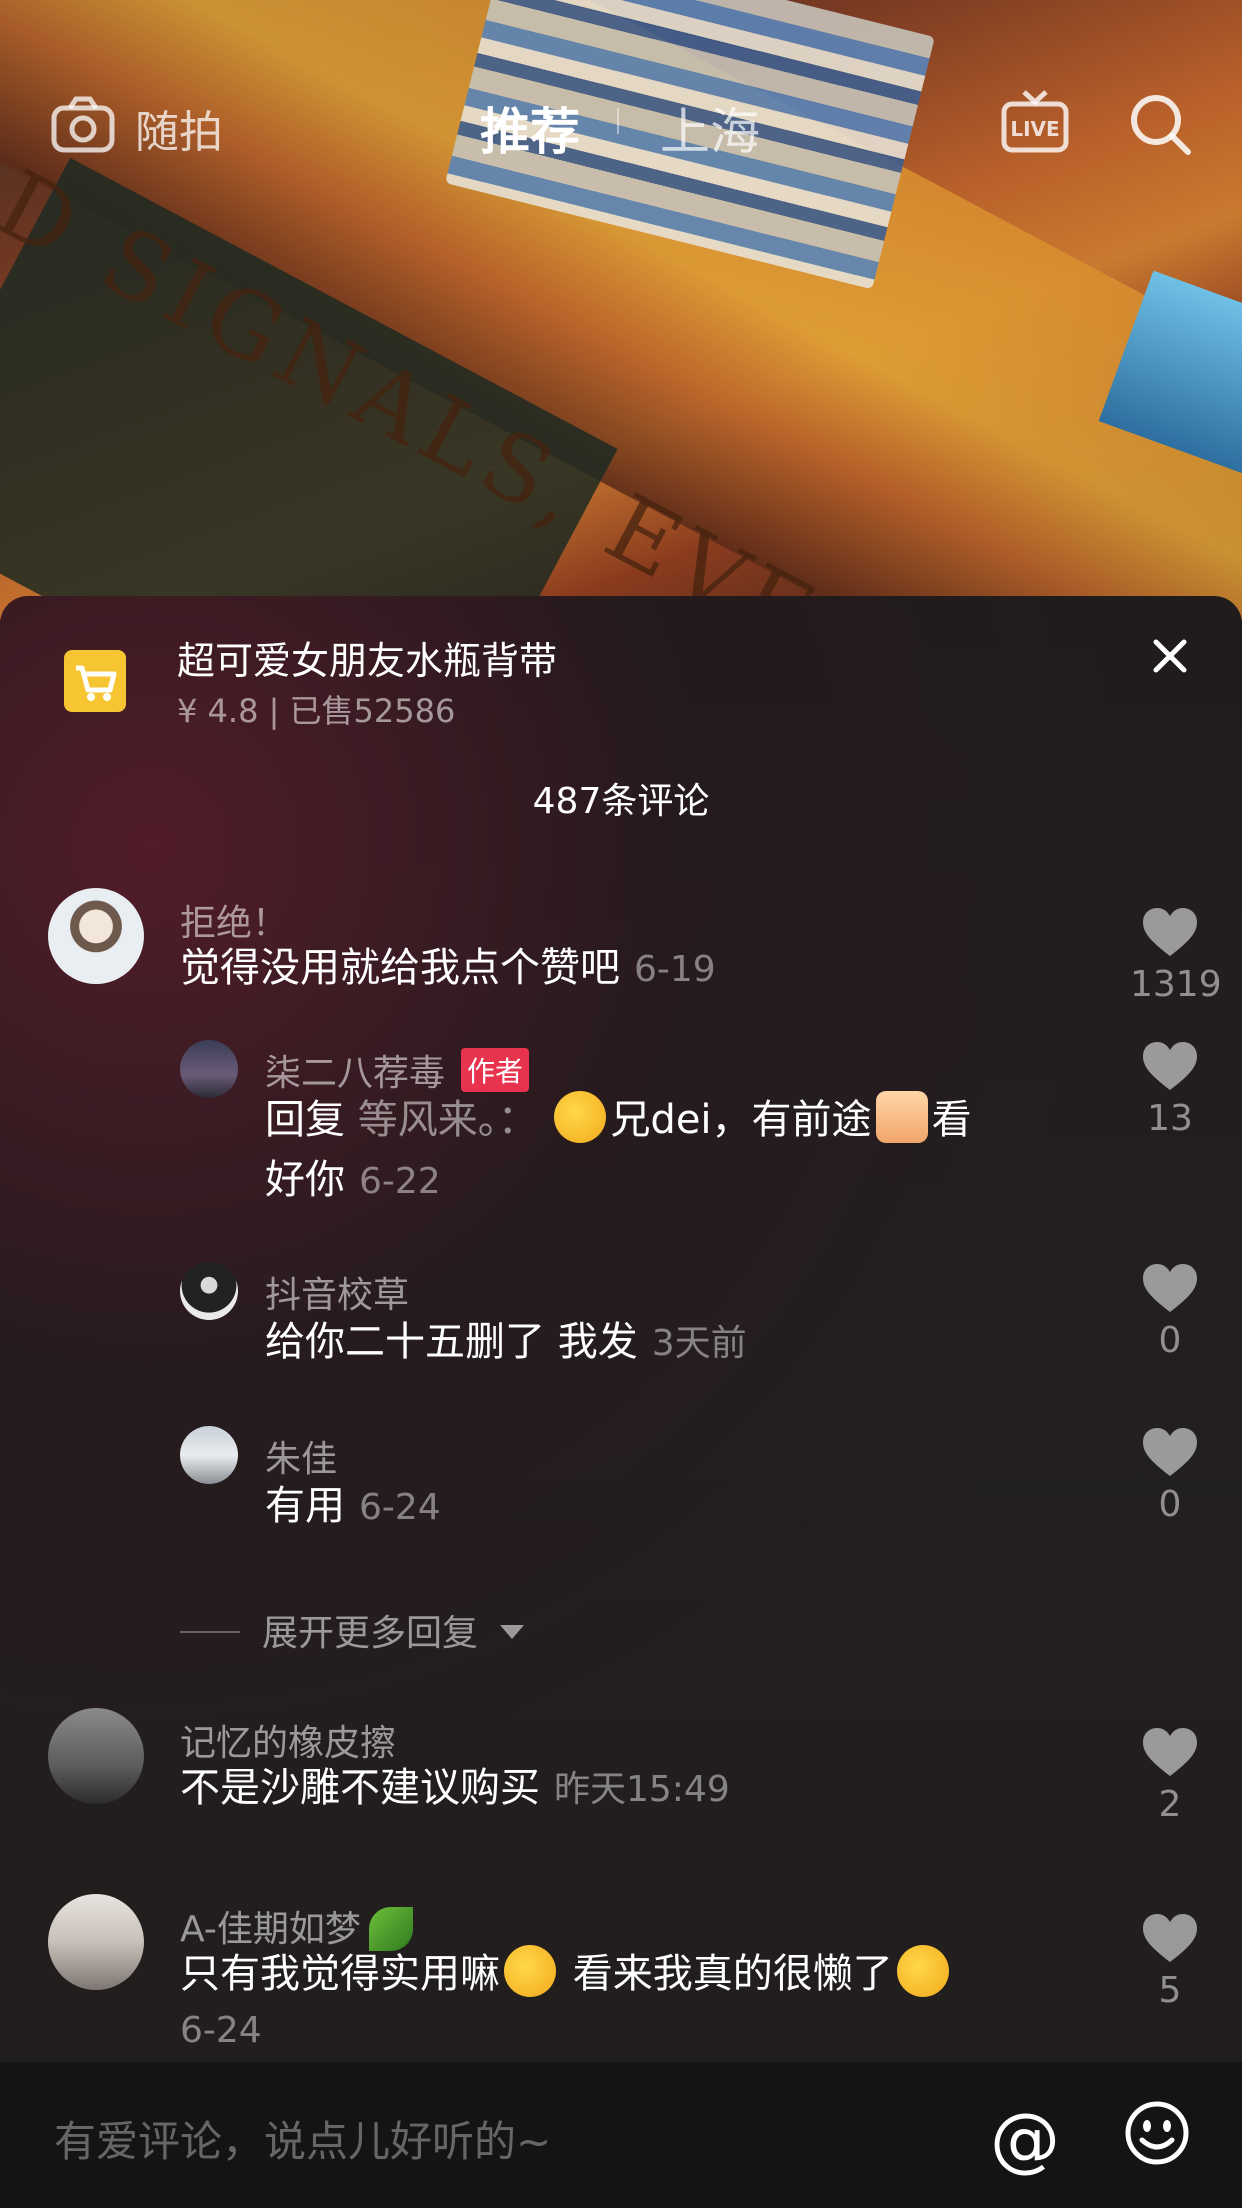 The width and height of the screenshot is (1242, 2208). What do you see at coordinates (675, 969) in the screenshot?
I see `comment-time: 6-19` at bounding box center [675, 969].